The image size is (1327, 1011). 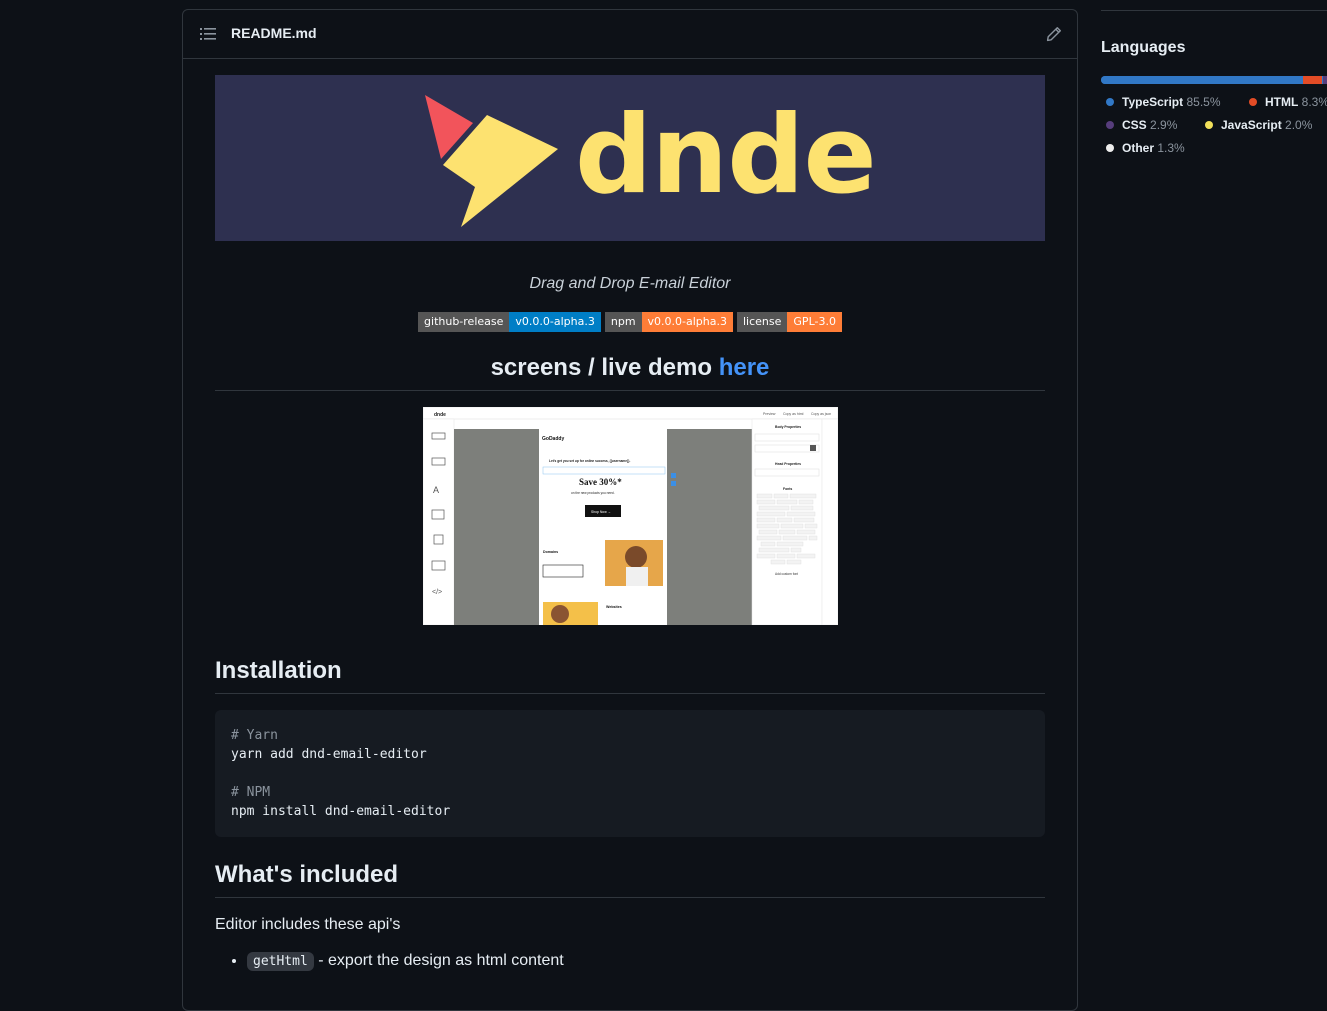 I want to click on svg-text: Preview, so click(x=769, y=414).